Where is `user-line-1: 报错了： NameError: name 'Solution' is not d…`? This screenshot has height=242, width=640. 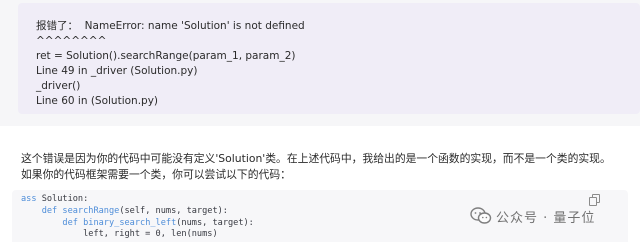 user-line-1: 报错了： NameError: name 'Solution' is not d… is located at coordinates (170, 26).